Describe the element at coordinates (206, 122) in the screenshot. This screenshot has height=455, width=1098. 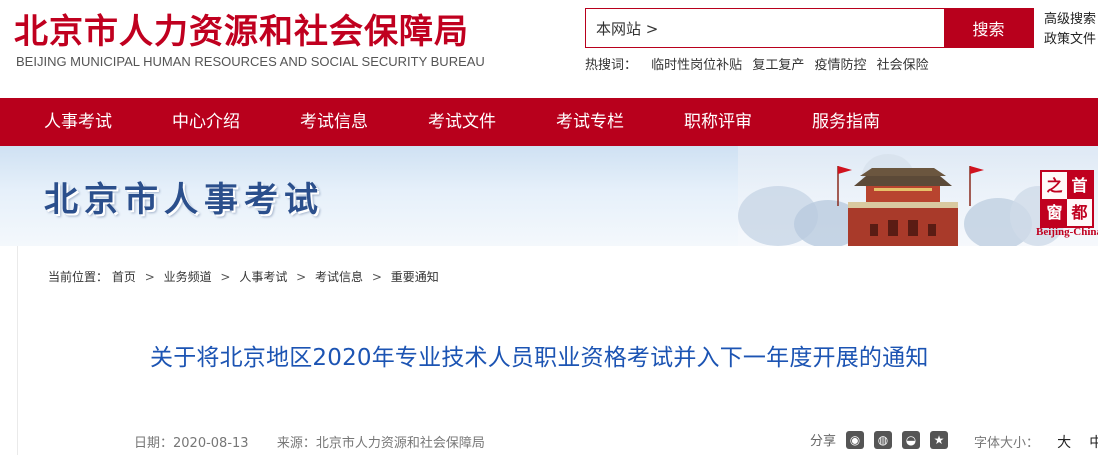
I see `nav-item-center-intro: 中心介绍` at that location.